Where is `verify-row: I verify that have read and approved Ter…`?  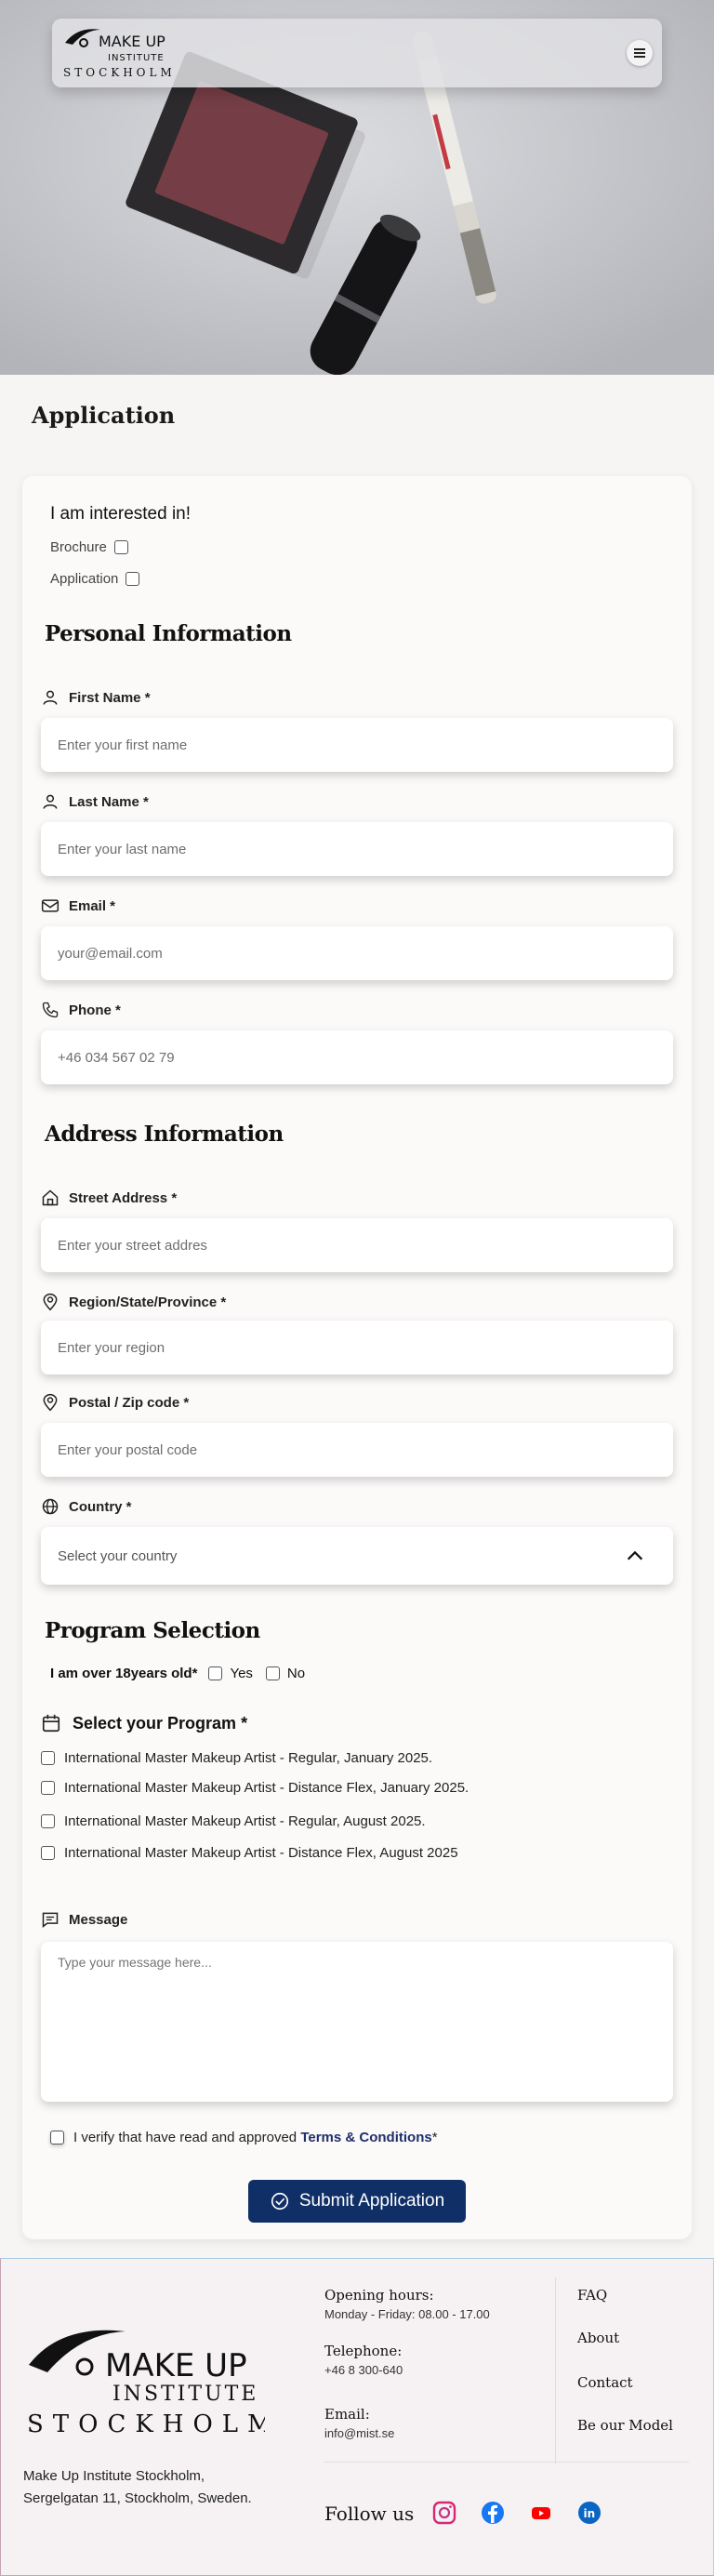 verify-row: I verify that have read and approved Ter… is located at coordinates (244, 2137).